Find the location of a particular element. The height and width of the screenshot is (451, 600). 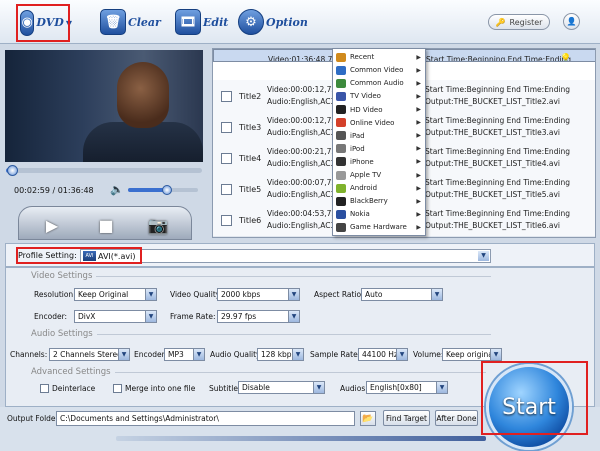

recent-icon is located at coordinates (341, 57).